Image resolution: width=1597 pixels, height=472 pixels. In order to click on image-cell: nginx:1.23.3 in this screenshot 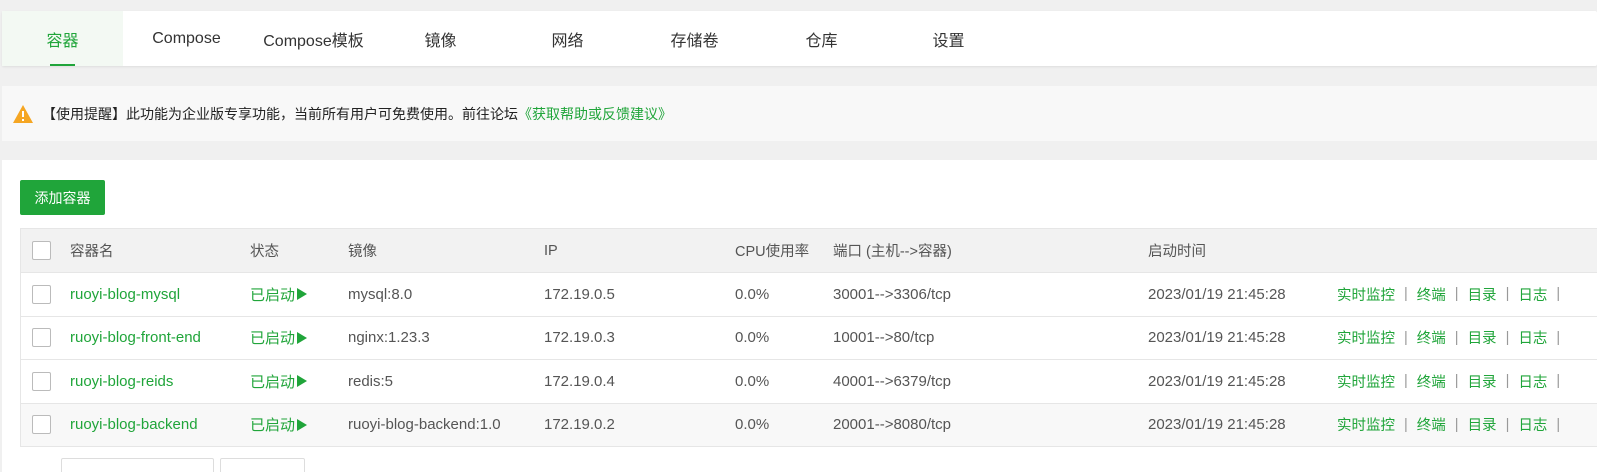, I will do `click(389, 338)`.